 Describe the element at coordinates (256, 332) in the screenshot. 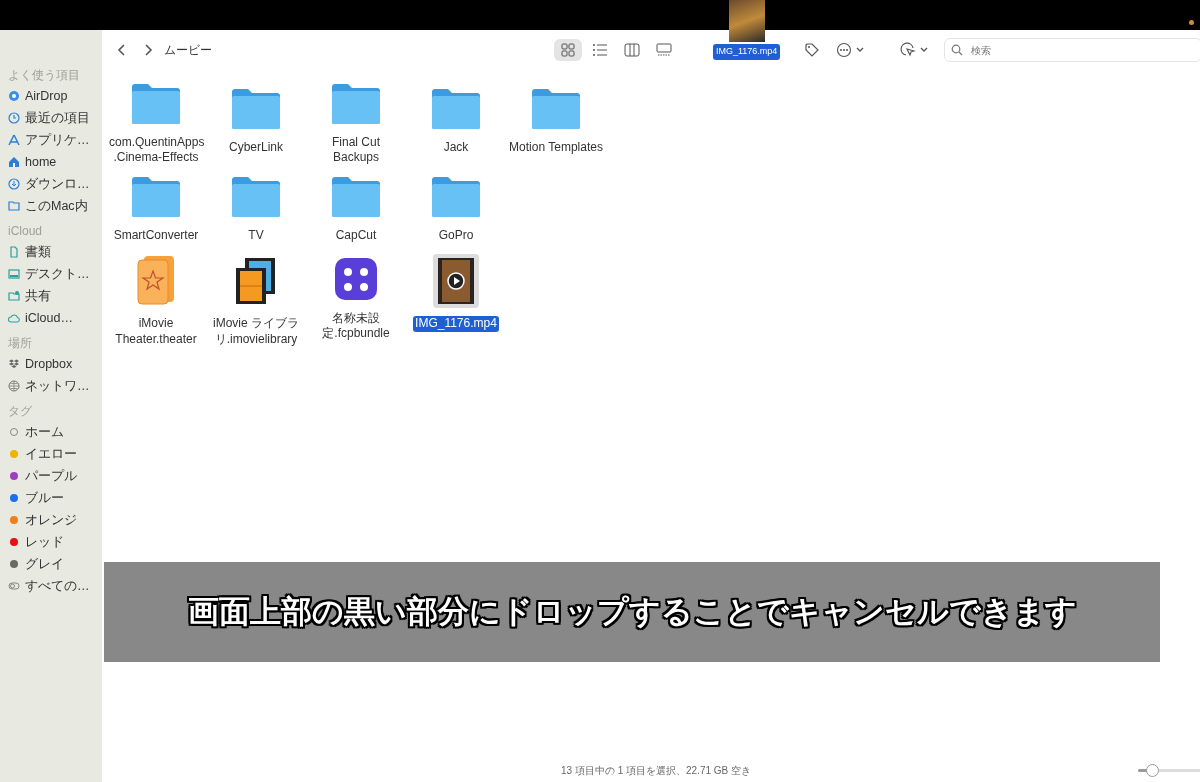

I see `file-name: iMovie ライブラリ.imovielibrary` at that location.